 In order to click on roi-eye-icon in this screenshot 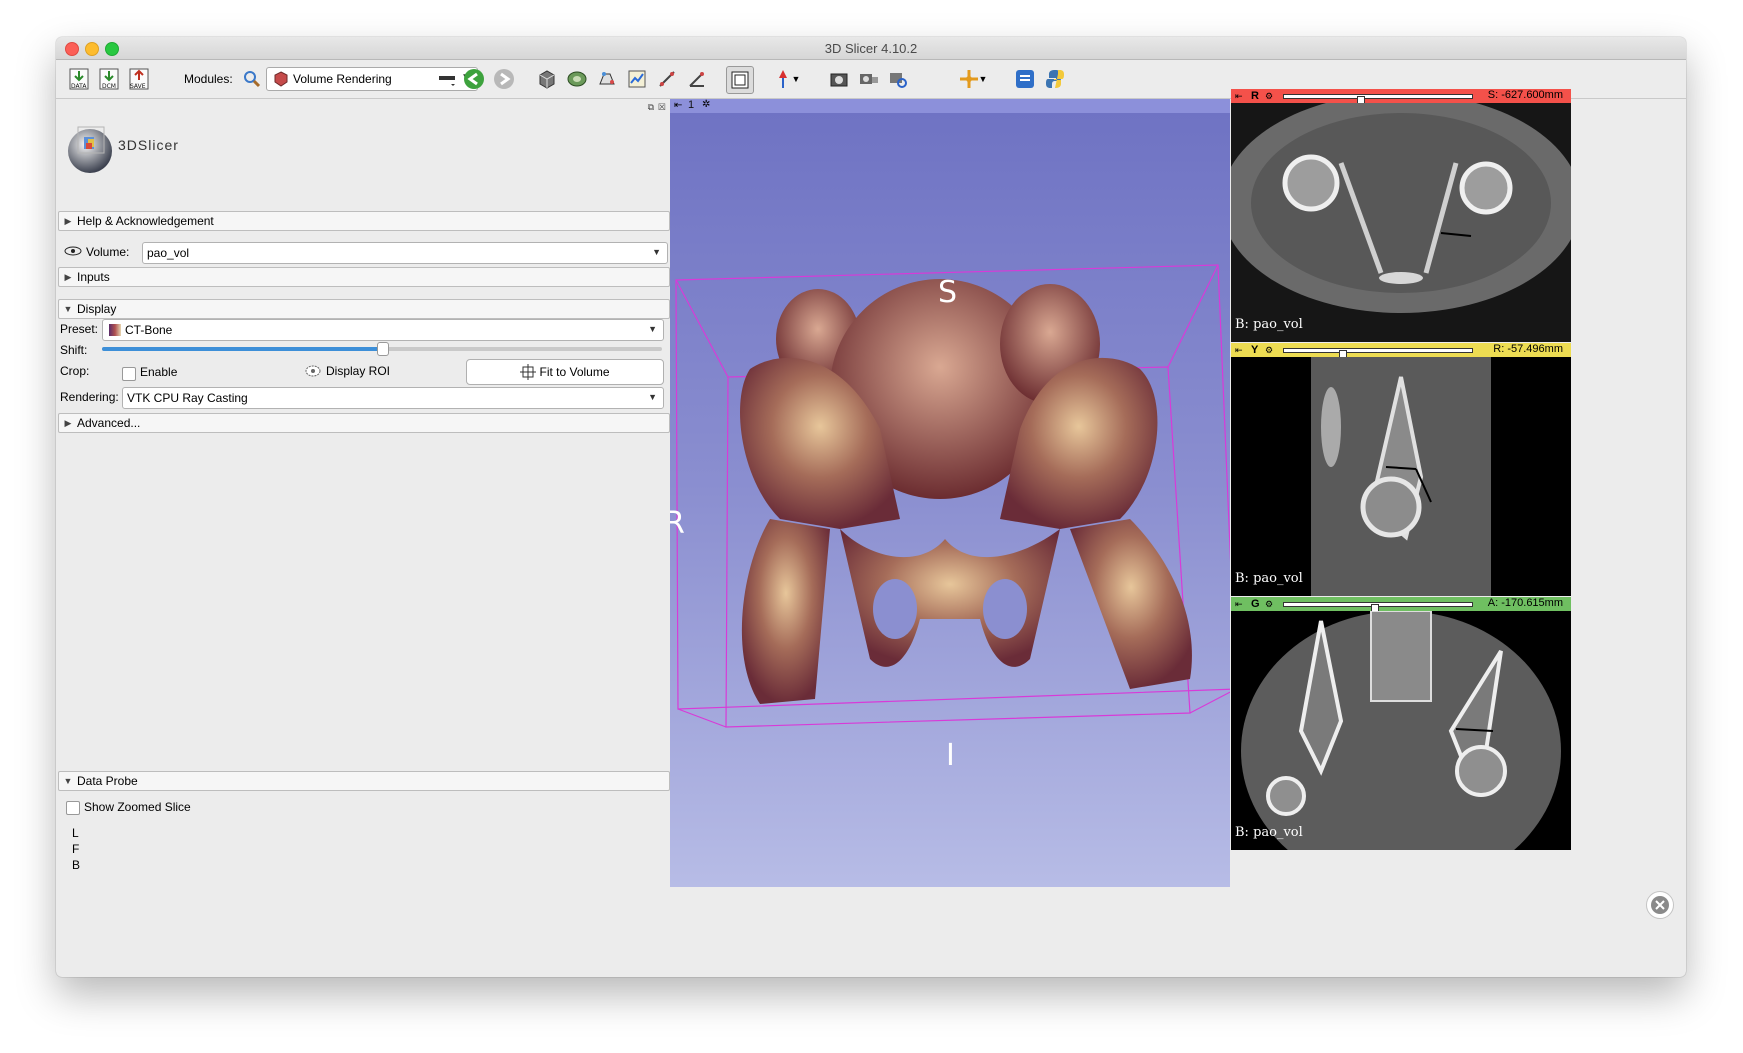, I will do `click(313, 371)`.